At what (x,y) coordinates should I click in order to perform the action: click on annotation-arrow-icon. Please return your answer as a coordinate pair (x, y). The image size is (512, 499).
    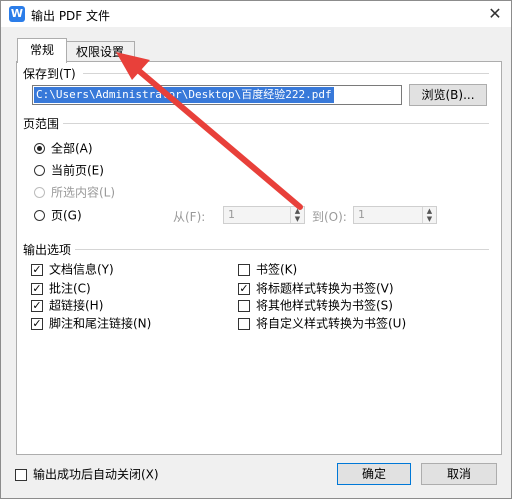
    Looking at the image, I should click on (209, 131).